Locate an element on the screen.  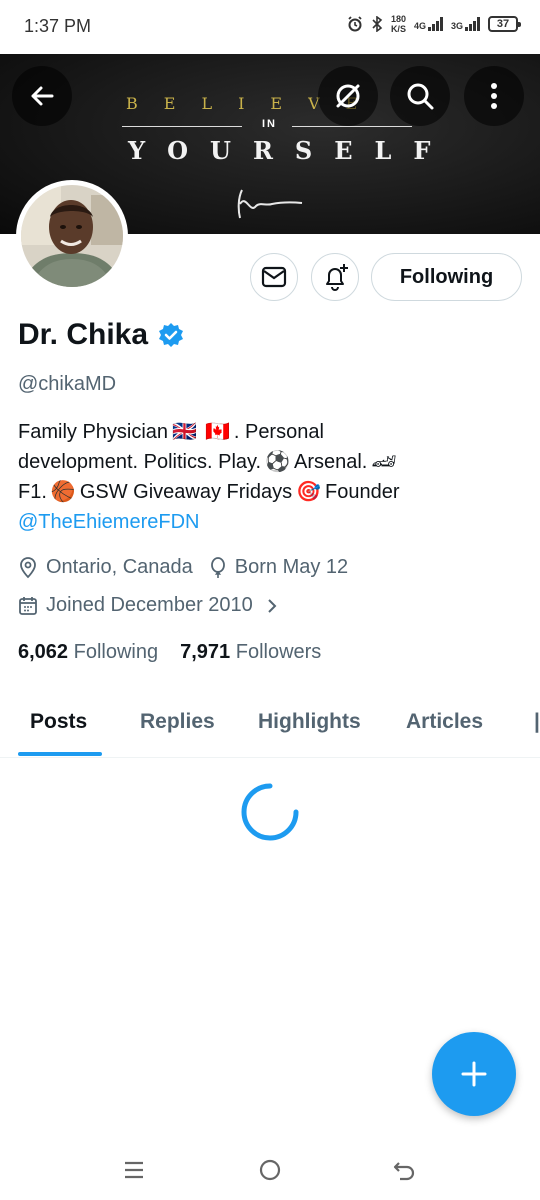
avatar-photo is located at coordinates (72, 236).